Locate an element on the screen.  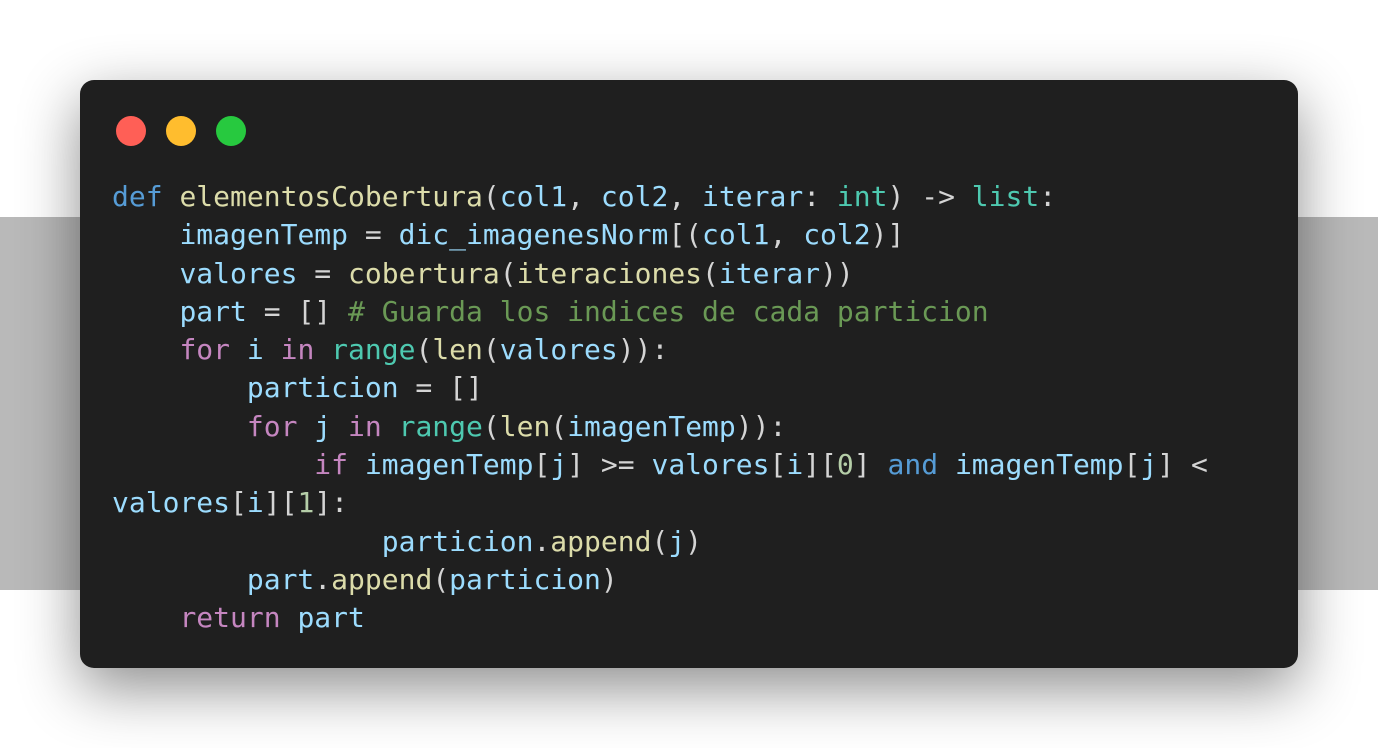
code-token: if is located at coordinates (331, 465).